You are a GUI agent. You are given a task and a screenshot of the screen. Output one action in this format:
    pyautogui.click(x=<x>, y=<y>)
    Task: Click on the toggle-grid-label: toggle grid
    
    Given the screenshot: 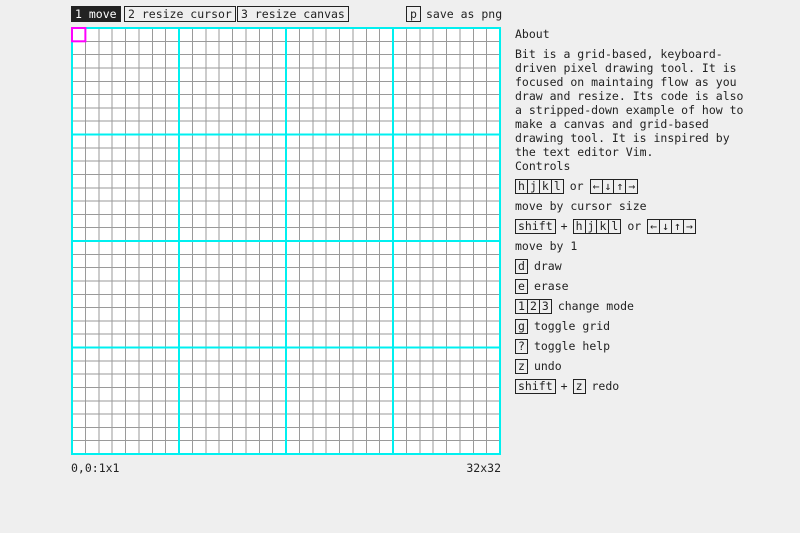 What is the action you would take?
    pyautogui.click(x=572, y=326)
    